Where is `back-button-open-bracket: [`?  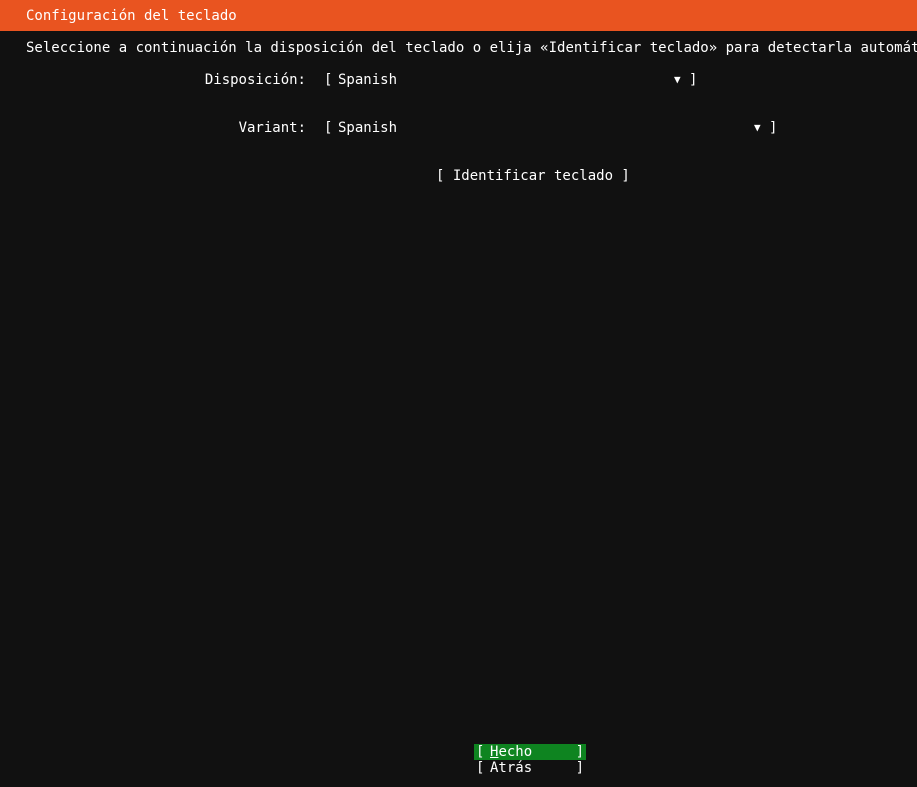
back-button-open-bracket: [ is located at coordinates (480, 768).